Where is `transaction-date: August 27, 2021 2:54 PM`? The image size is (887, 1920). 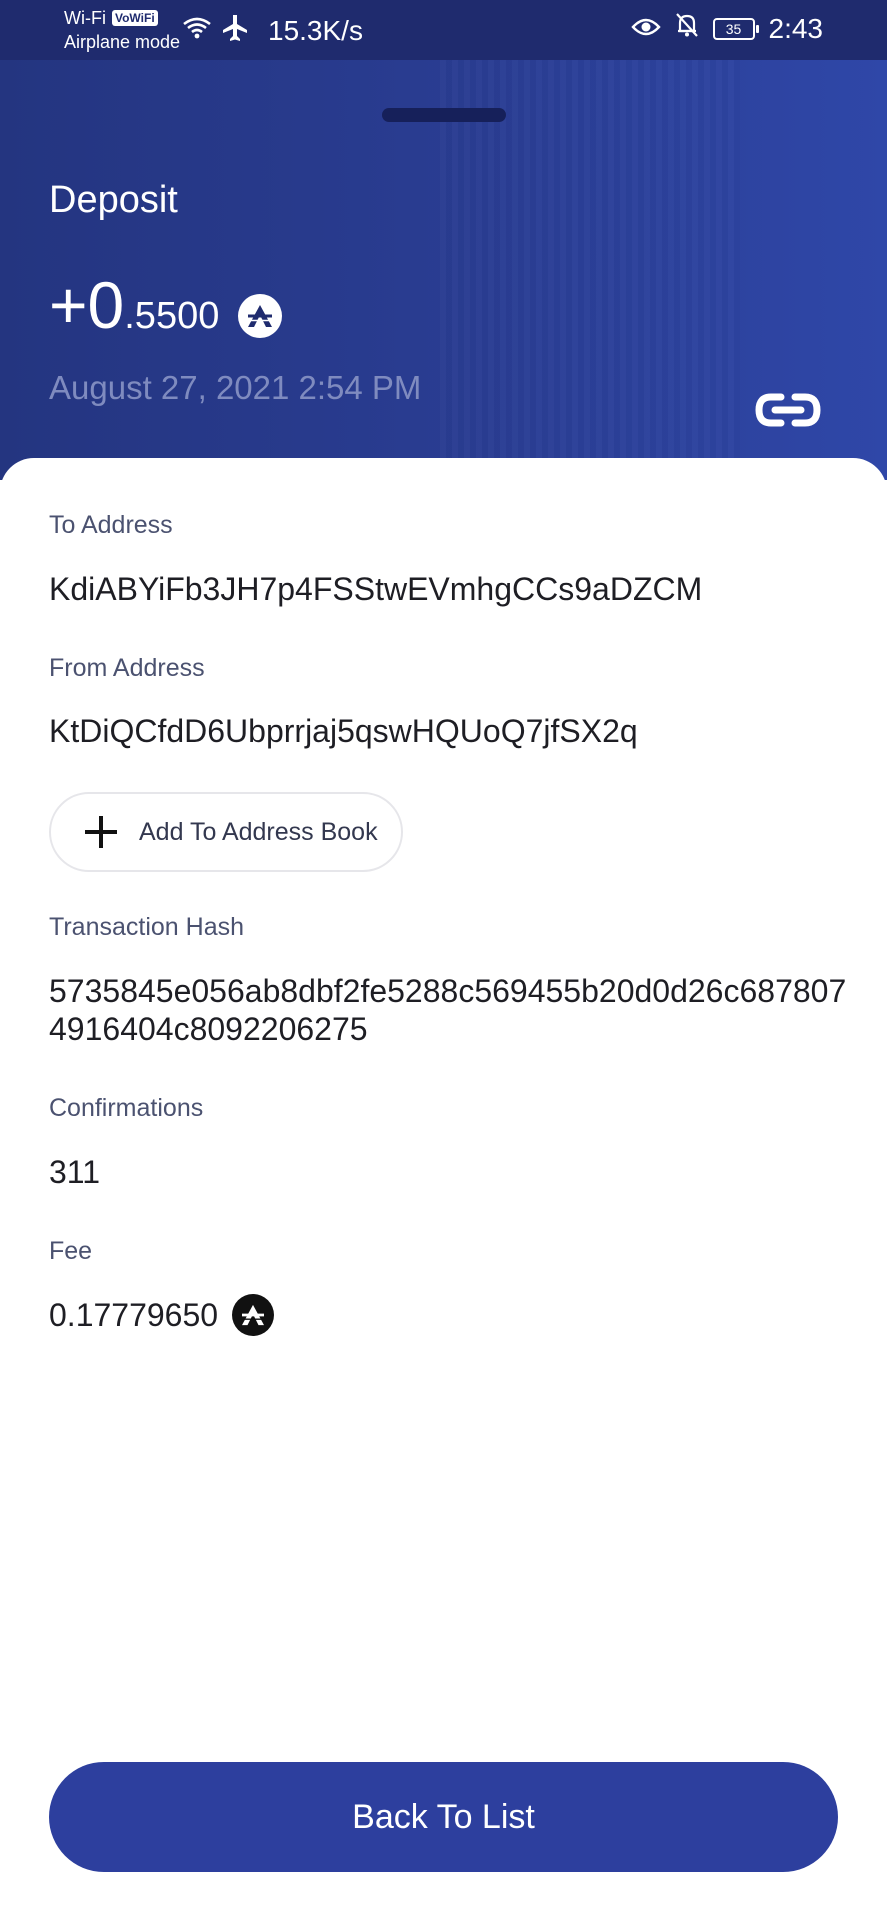
transaction-date: August 27, 2021 2:54 PM is located at coordinates (235, 387).